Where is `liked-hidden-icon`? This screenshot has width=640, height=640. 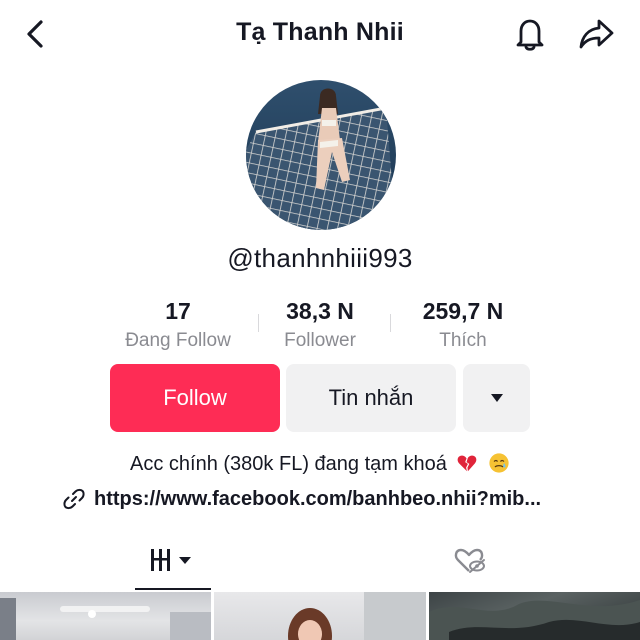
liked-hidden-icon is located at coordinates (469, 560).